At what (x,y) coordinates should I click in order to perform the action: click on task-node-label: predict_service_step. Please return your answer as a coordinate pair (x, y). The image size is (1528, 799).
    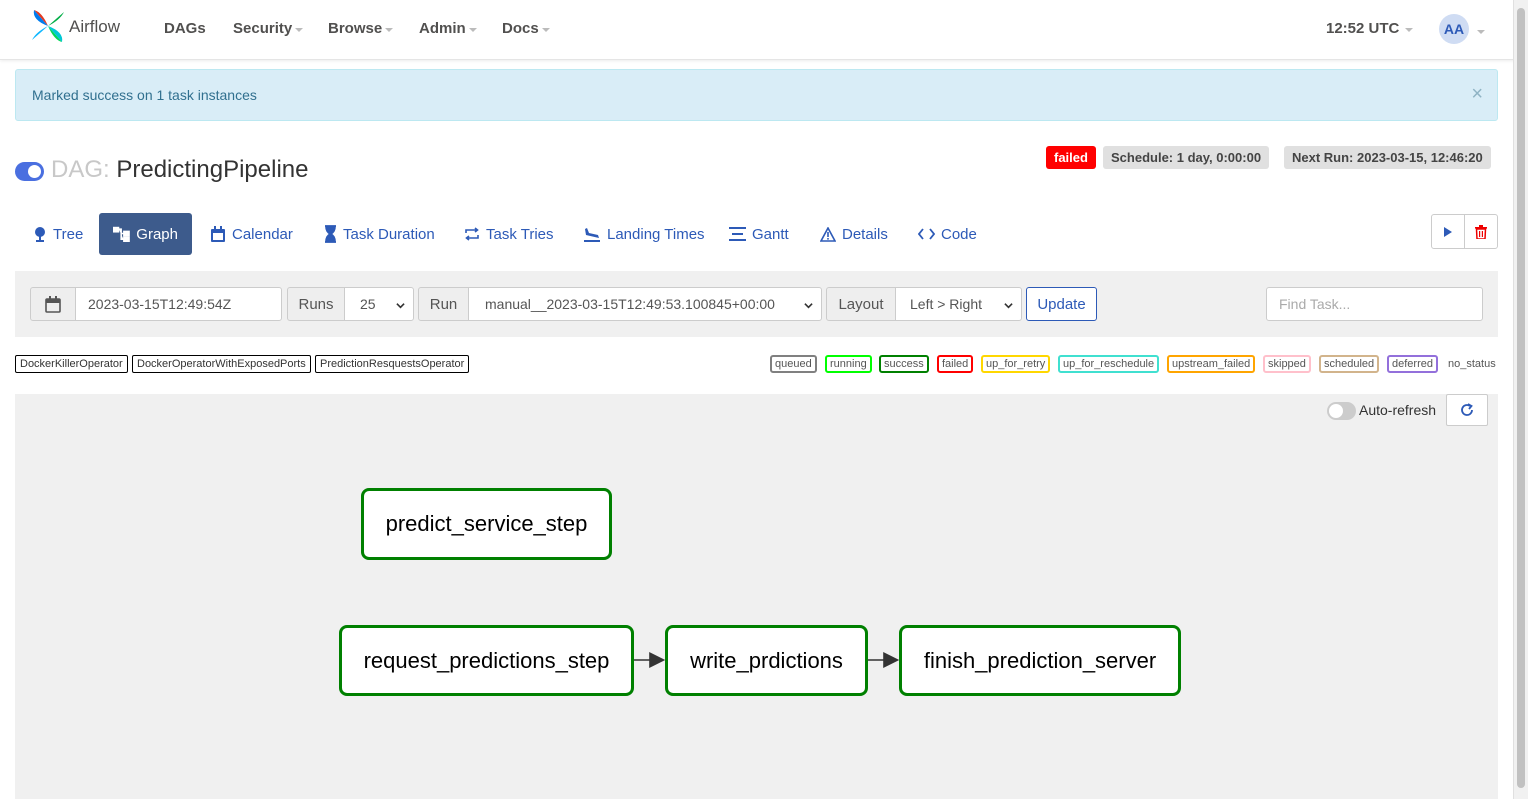
    Looking at the image, I should click on (486, 523).